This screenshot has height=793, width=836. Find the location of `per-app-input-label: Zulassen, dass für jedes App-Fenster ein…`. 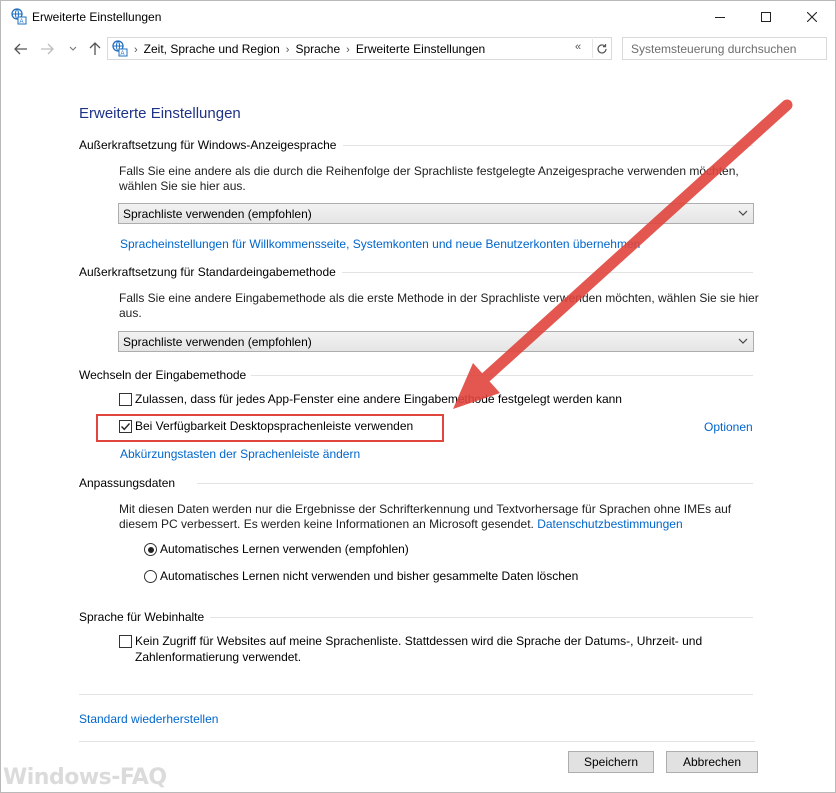

per-app-input-label: Zulassen, dass für jedes App-Fenster ein… is located at coordinates (378, 399).